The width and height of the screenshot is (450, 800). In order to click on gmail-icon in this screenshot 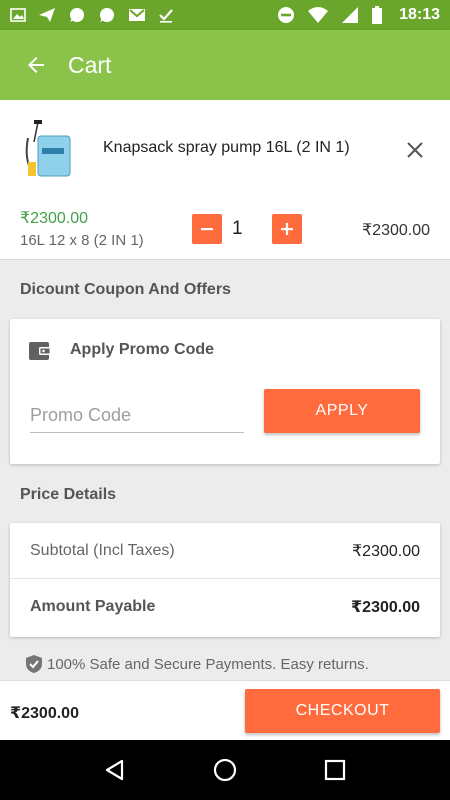, I will do `click(137, 15)`.